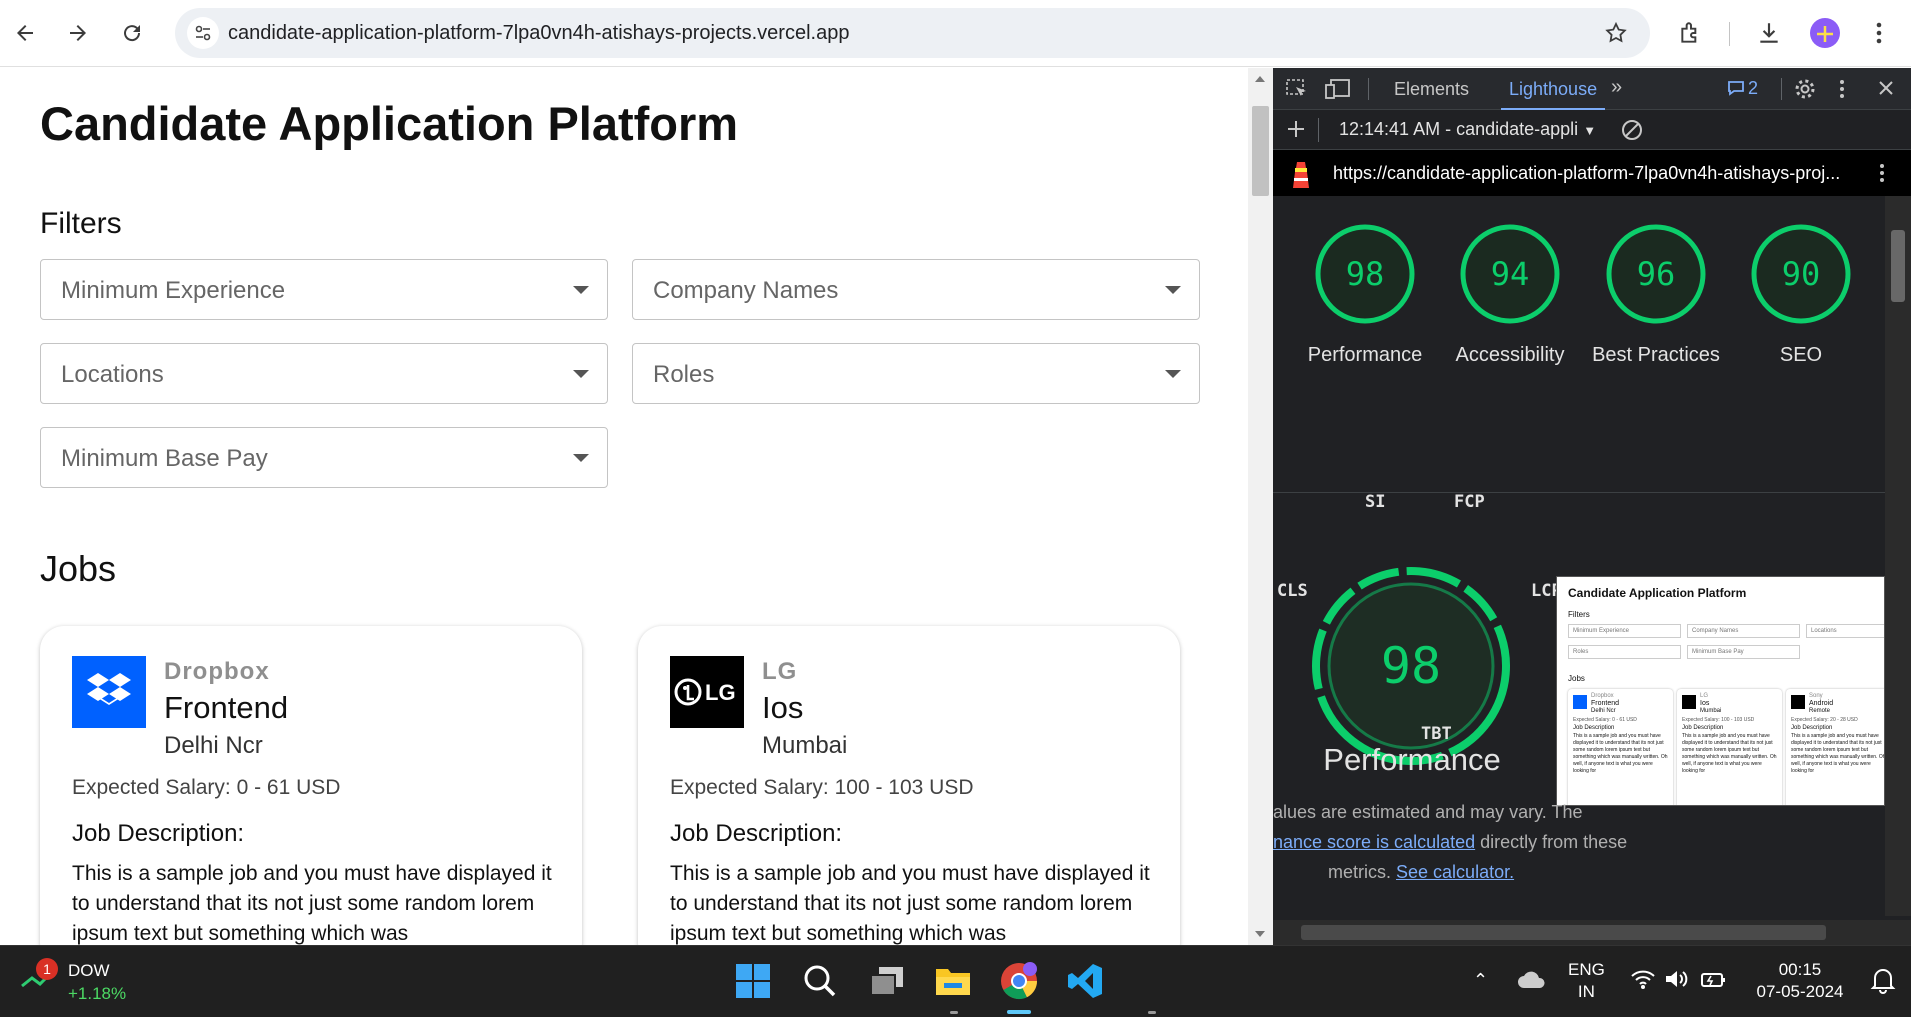 Image resolution: width=1911 pixels, height=1017 pixels. What do you see at coordinates (1436, 734) in the screenshot?
I see `metric-tbt: TBT` at bounding box center [1436, 734].